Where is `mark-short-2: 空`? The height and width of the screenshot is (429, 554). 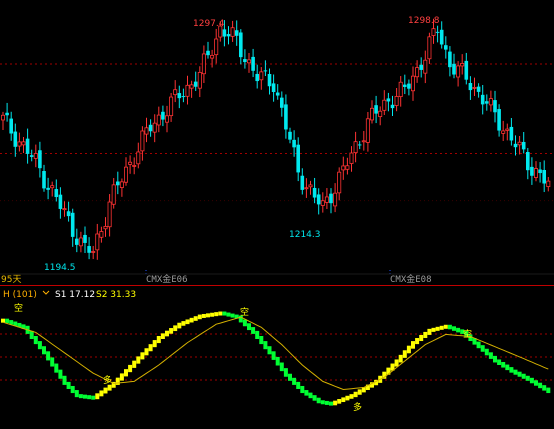
mark-short-2: 空 is located at coordinates (244, 312).